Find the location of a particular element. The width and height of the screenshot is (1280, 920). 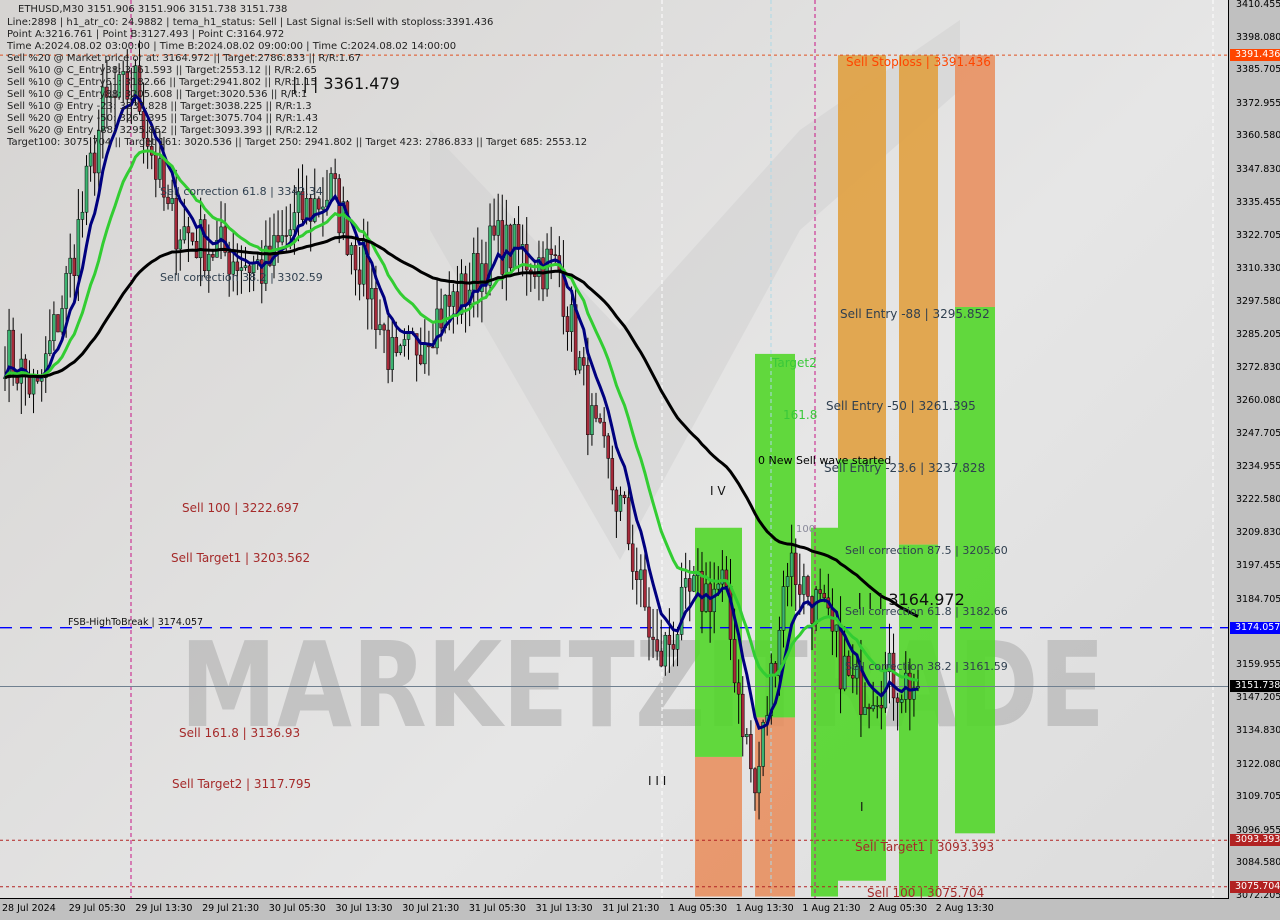

sell-target2-label: Sell Target2 | 3117.795 is located at coordinates (242, 784).